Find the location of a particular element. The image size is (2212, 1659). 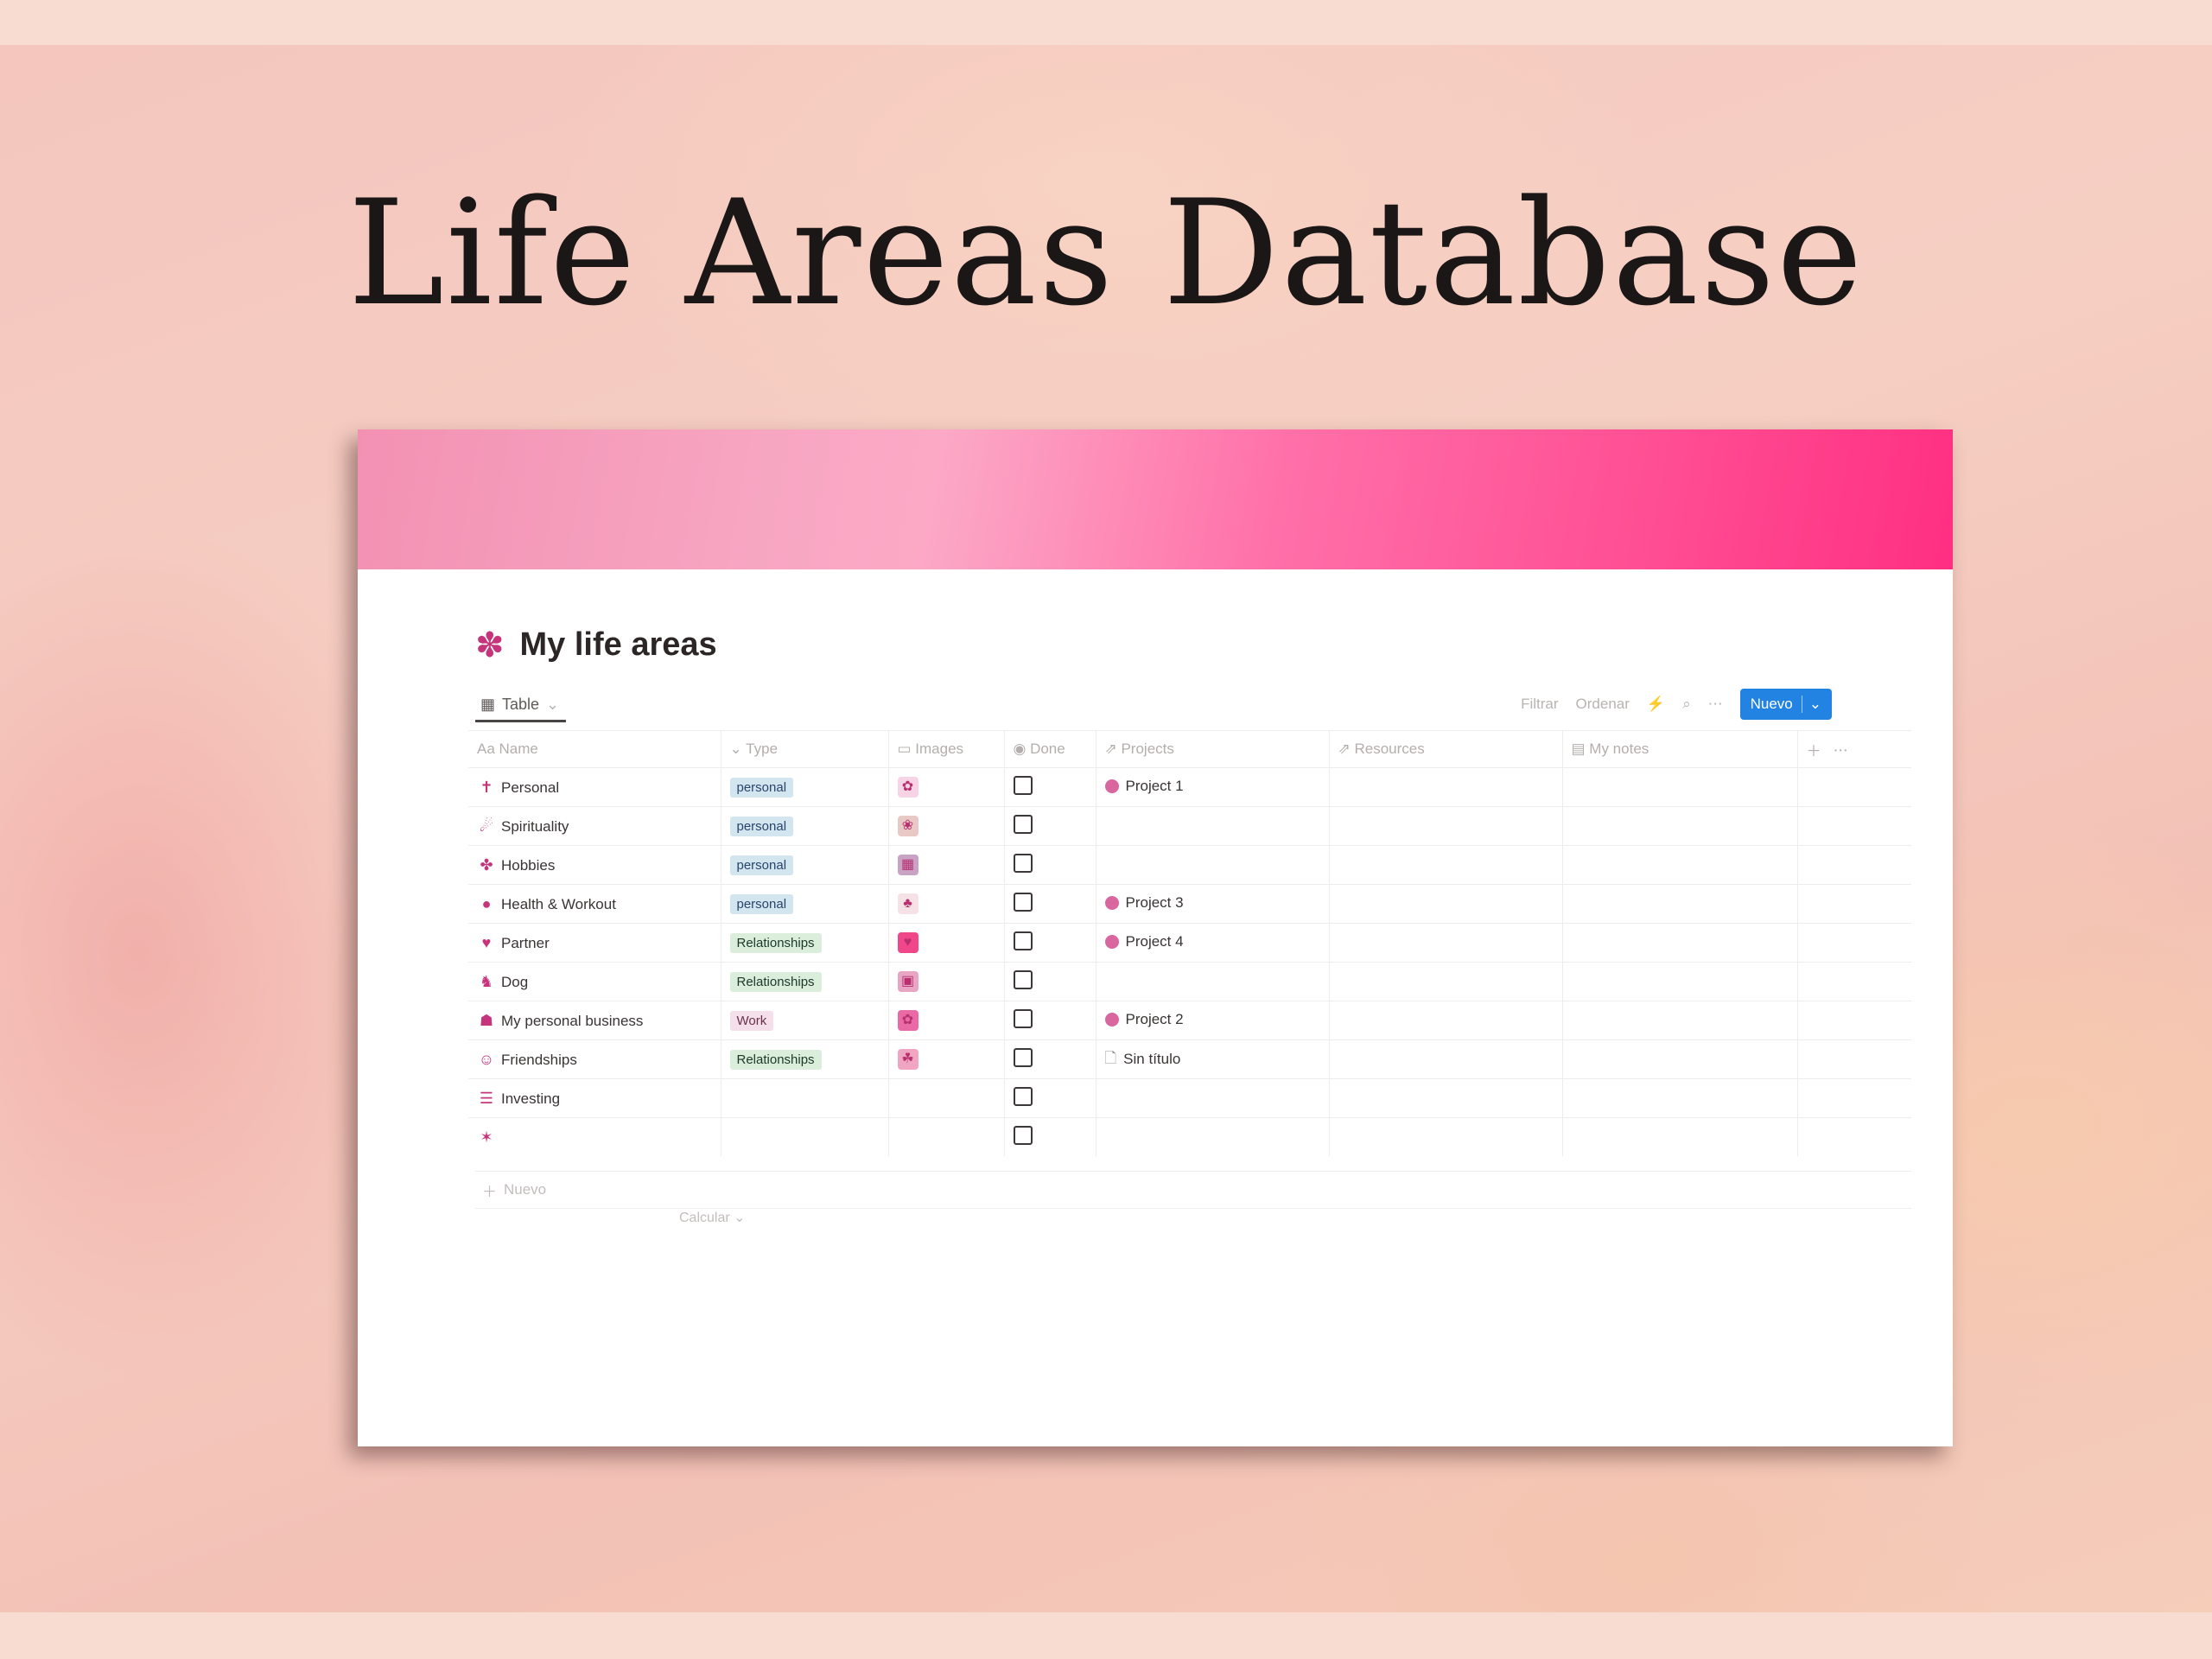

cell-name: ♥ Partner is located at coordinates (594, 943).